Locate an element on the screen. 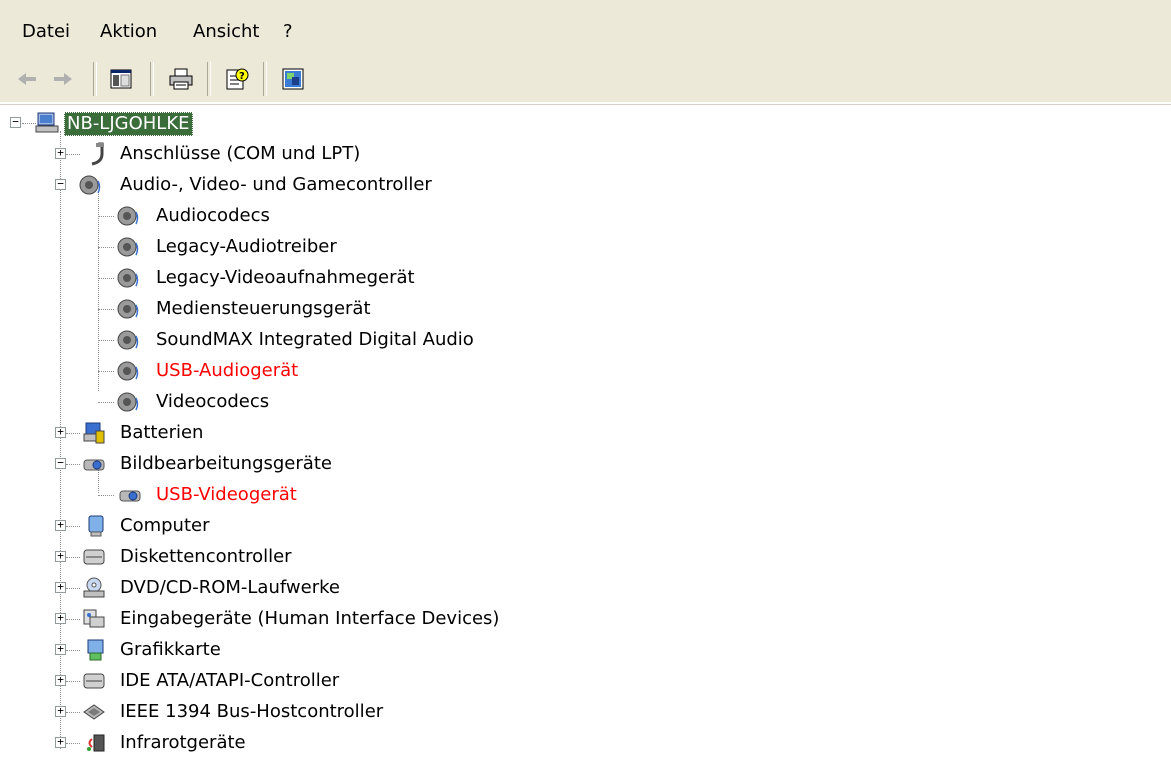 This screenshot has width=1171, height=758. tree-item-ieee1394: + IEEE 1394 Bus-Hostcontroller is located at coordinates (300, 712).